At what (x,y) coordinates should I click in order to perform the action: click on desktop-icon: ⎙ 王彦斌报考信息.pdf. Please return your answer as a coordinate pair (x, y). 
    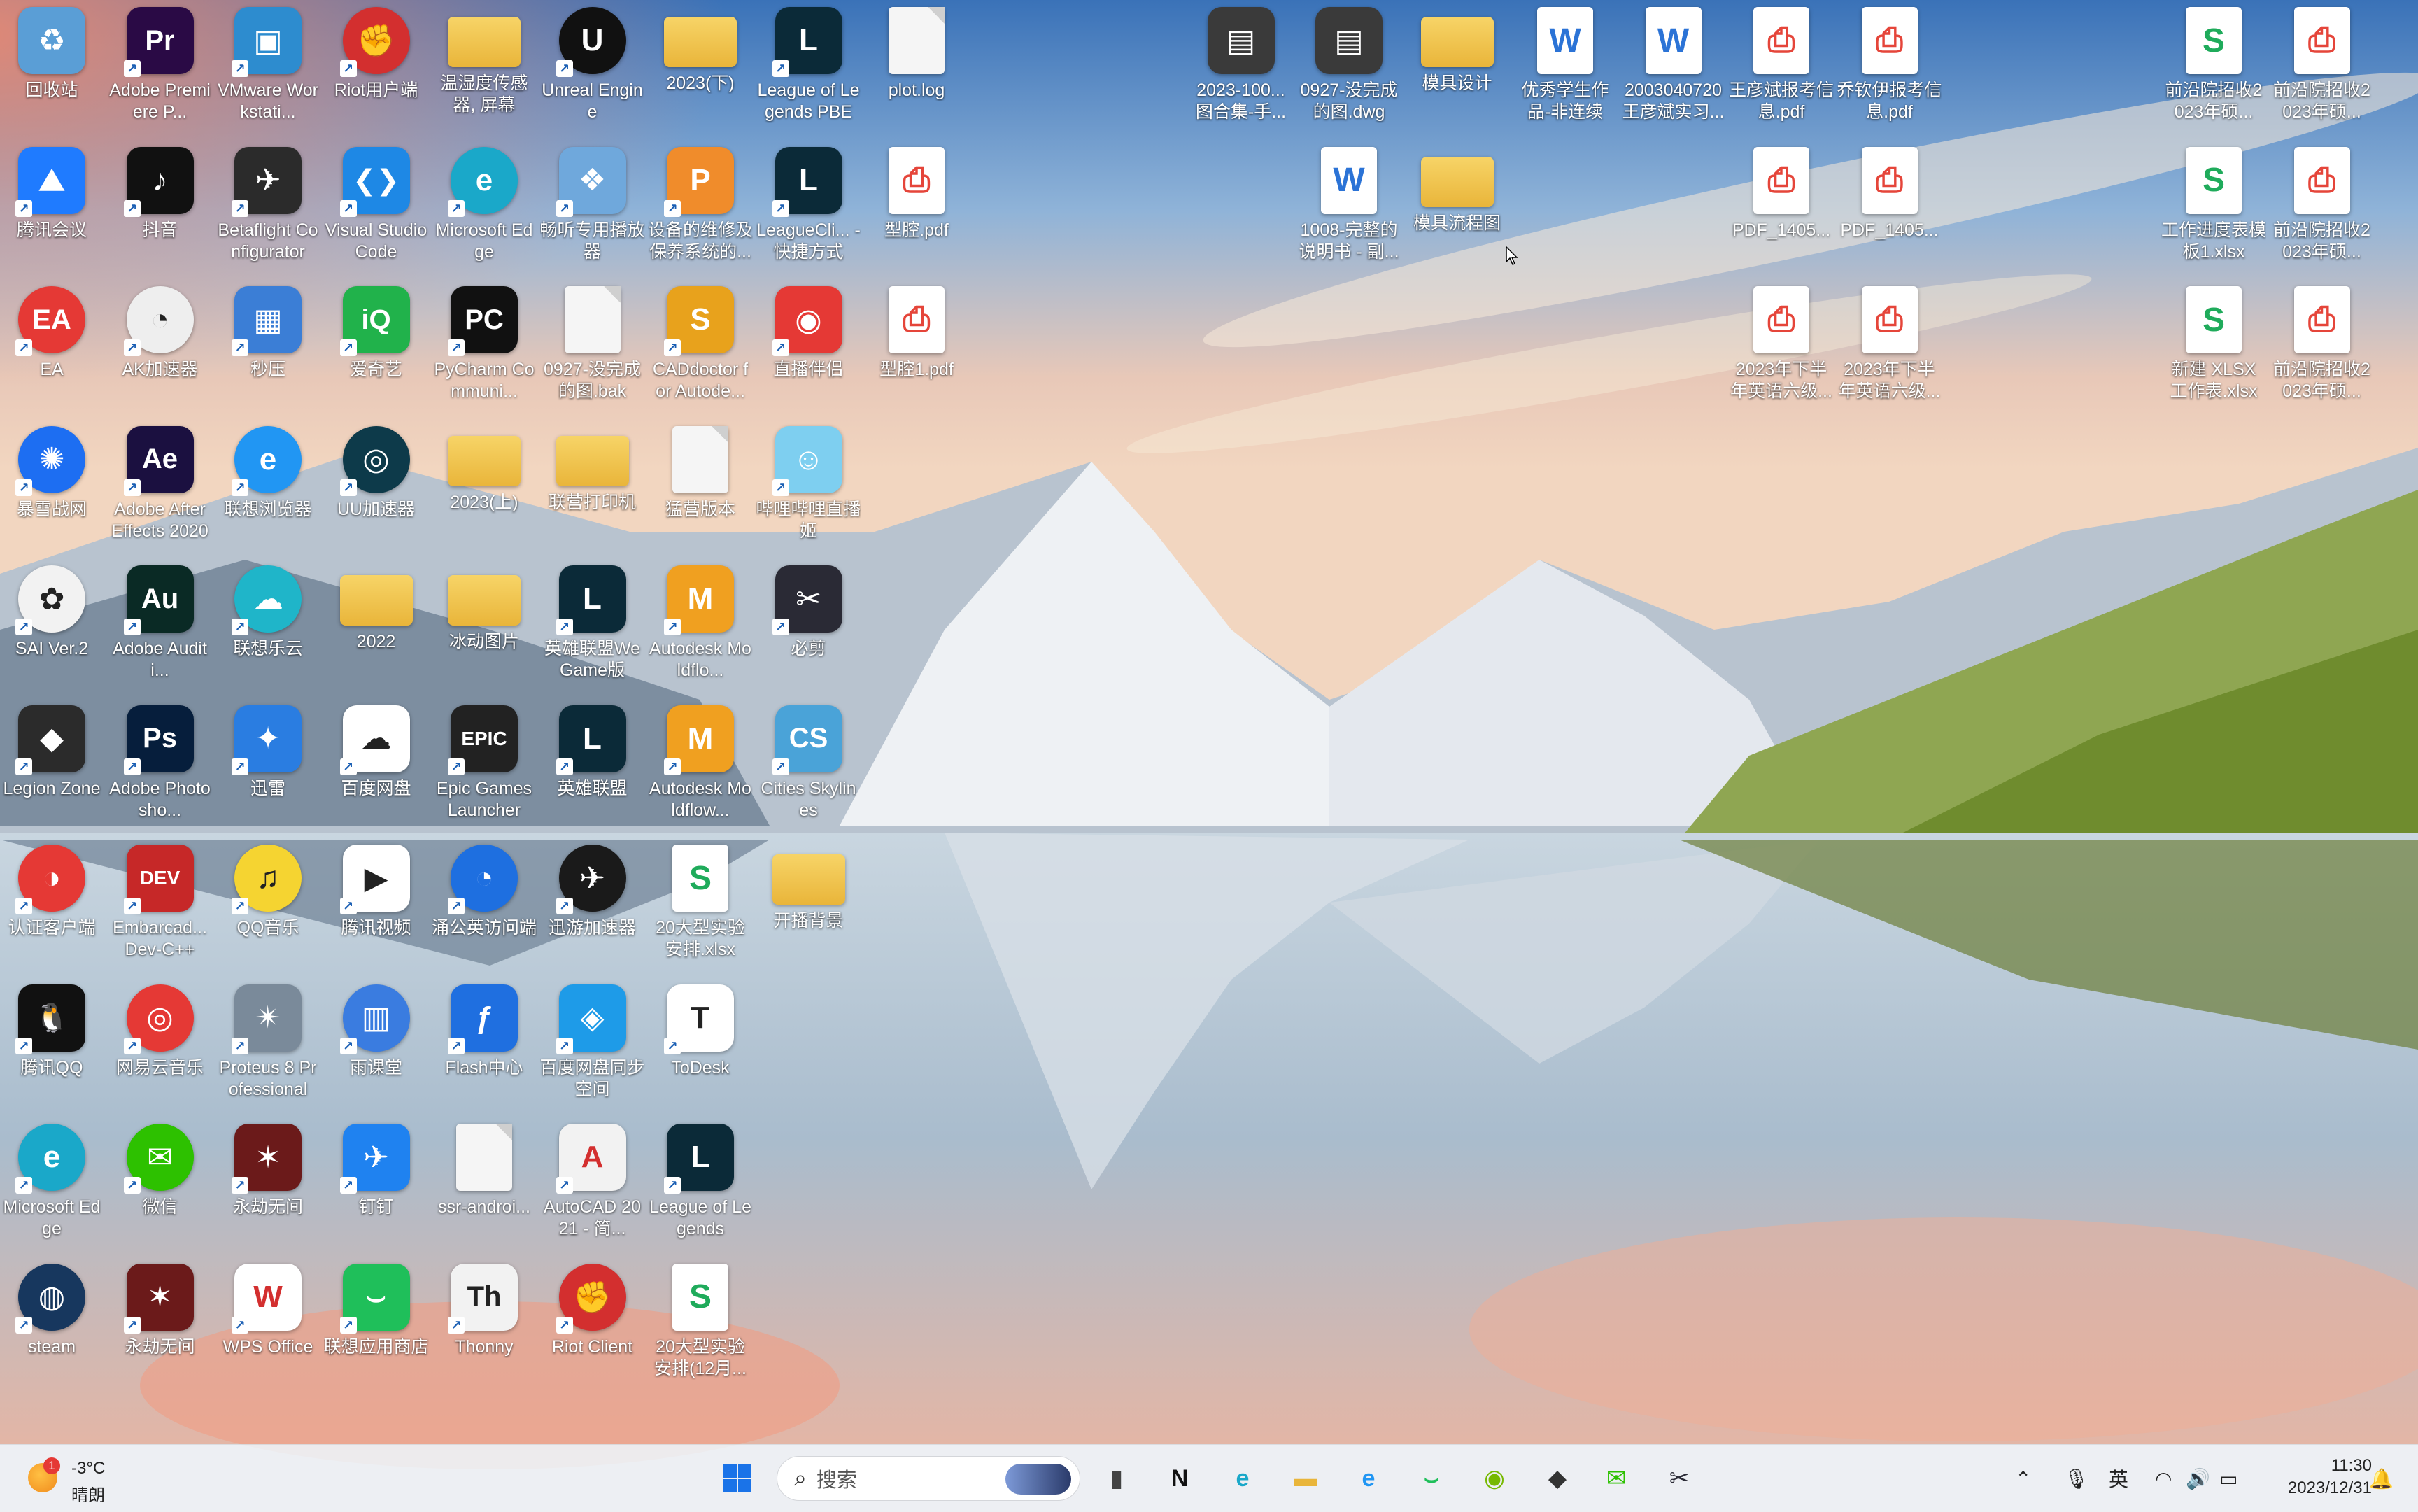
    Looking at the image, I should click on (1781, 68).